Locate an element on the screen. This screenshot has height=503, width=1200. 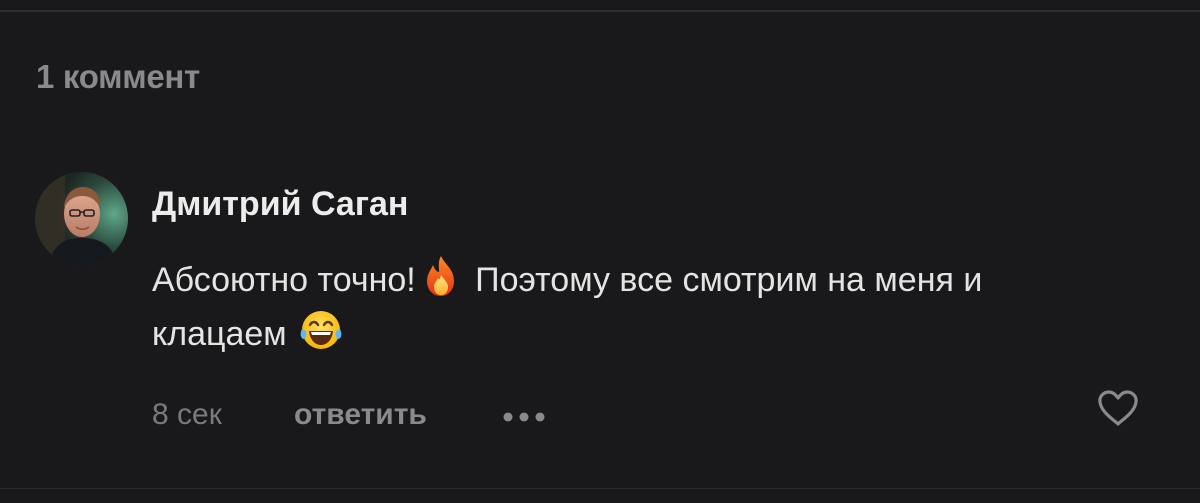
avatar is located at coordinates (81, 218).